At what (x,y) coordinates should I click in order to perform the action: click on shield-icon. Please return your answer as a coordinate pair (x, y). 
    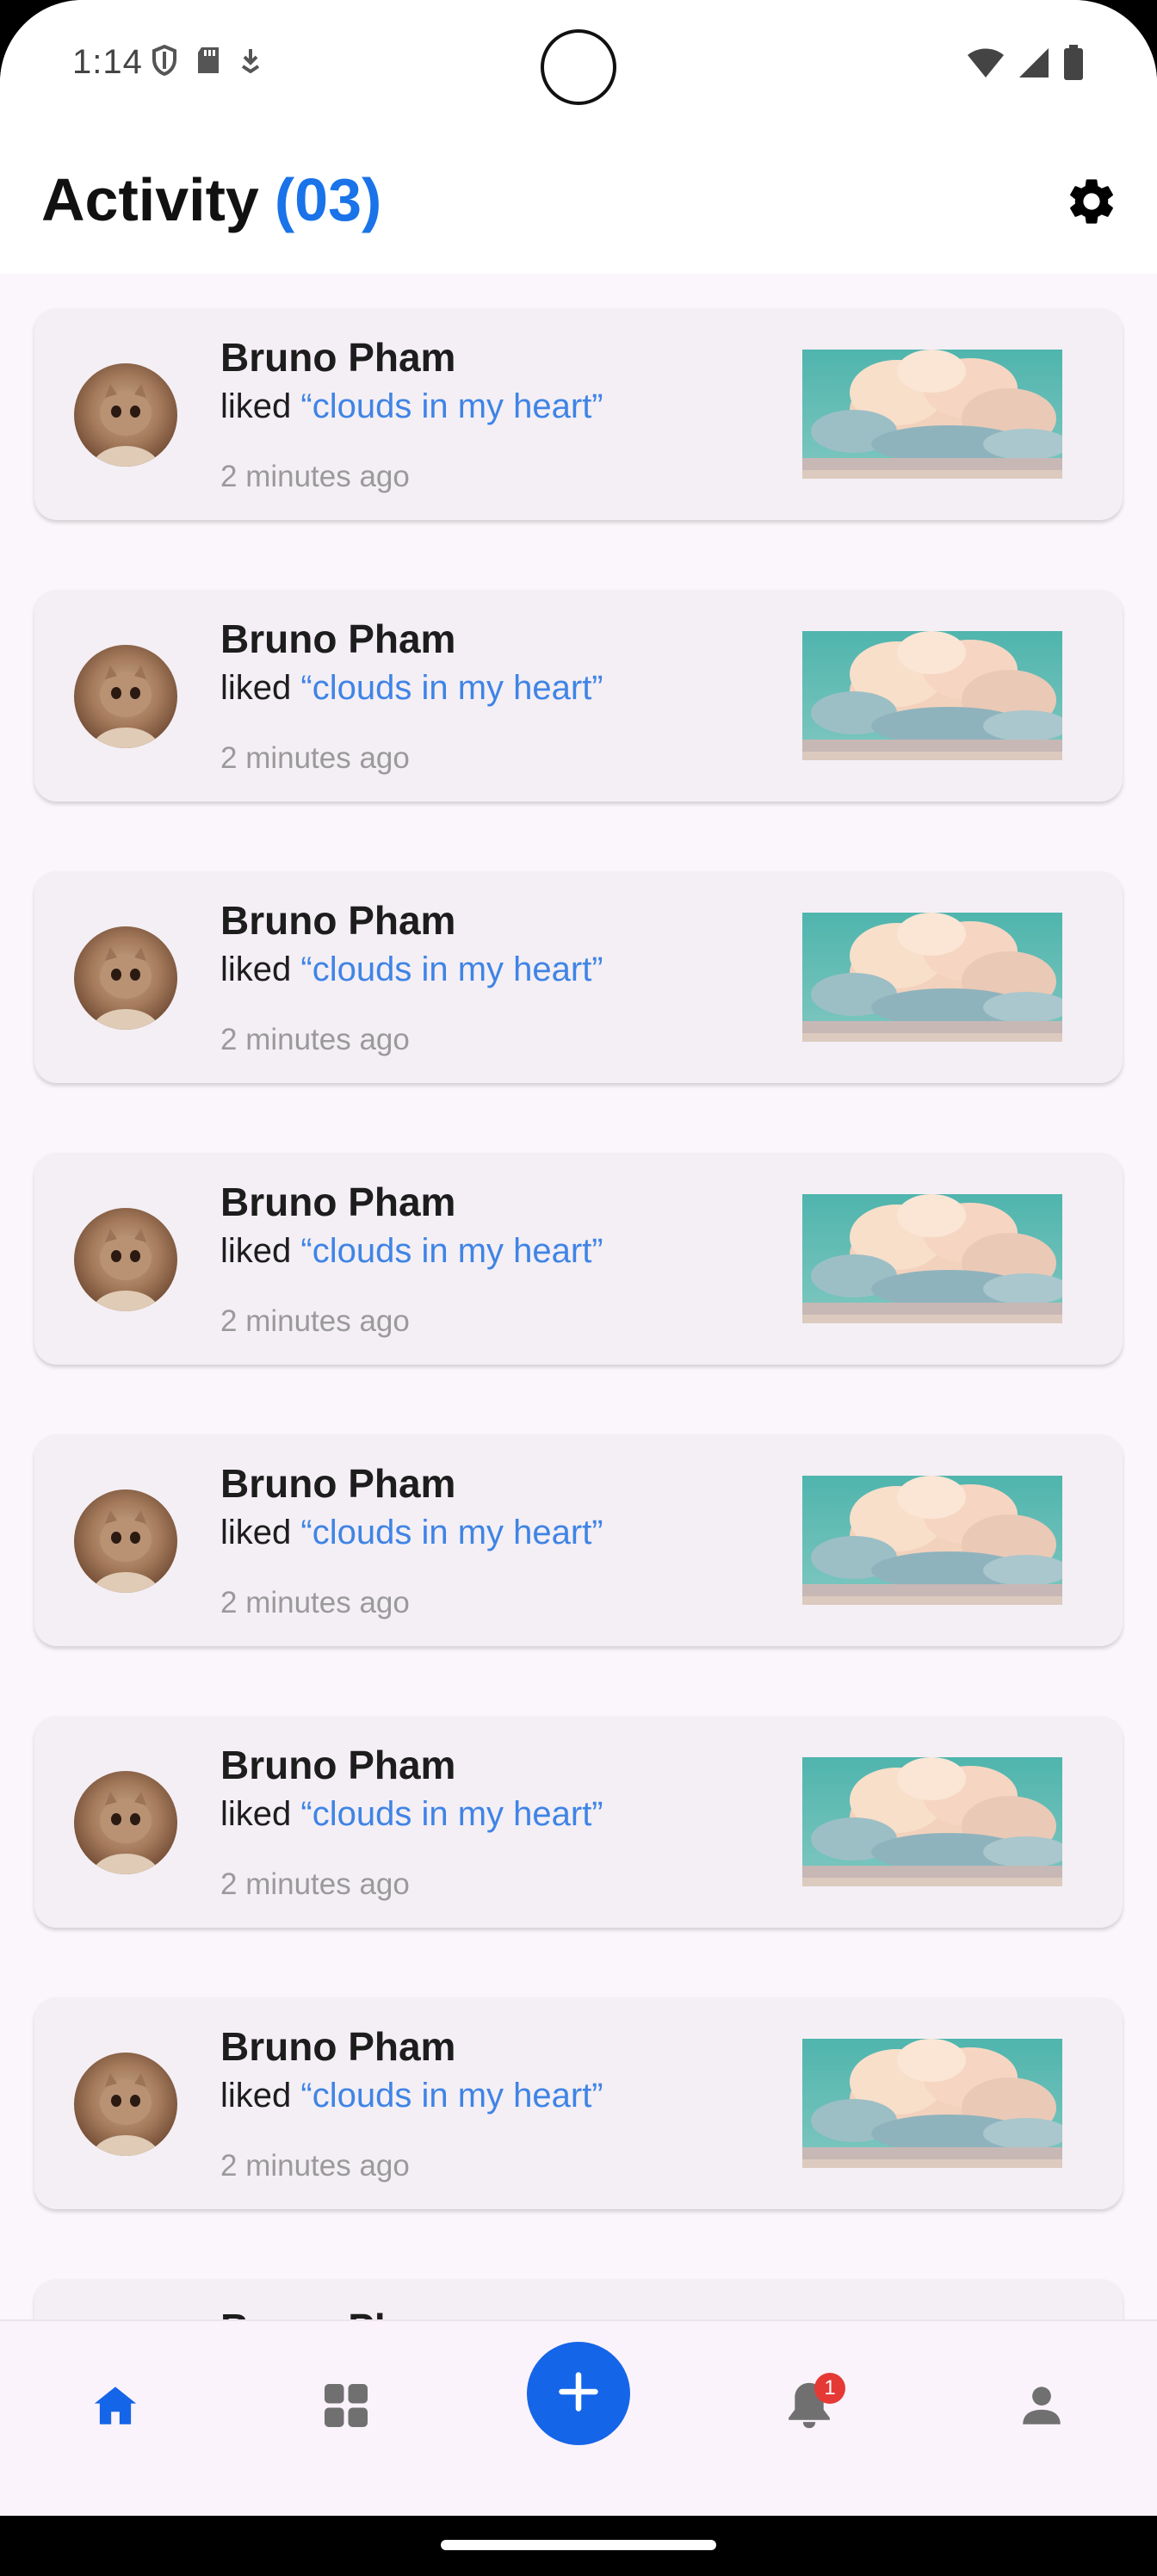
    Looking at the image, I should click on (165, 62).